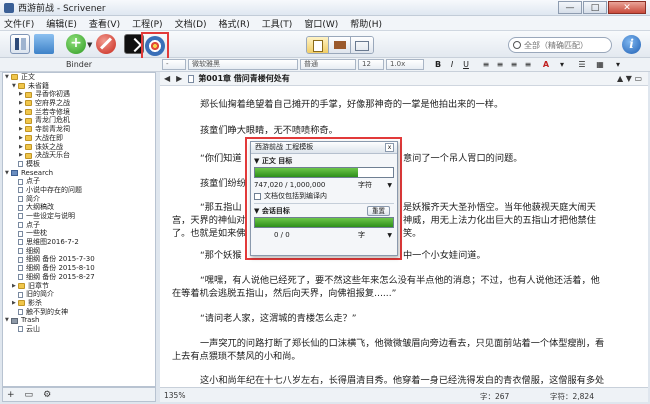  What do you see at coordinates (236, 356) in the screenshot?
I see `paragraph: 上去有点猥琐不禁风的小和尚。` at bounding box center [236, 356].